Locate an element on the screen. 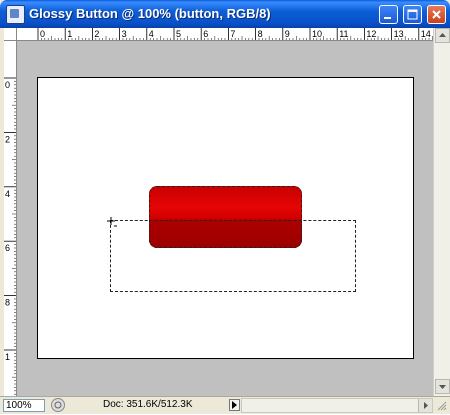 The image size is (450, 415). horizontal-ruler: 0 1 2 3 4 5 6 7 8 9 10 11 12 13 14 is located at coordinates (225, 34).